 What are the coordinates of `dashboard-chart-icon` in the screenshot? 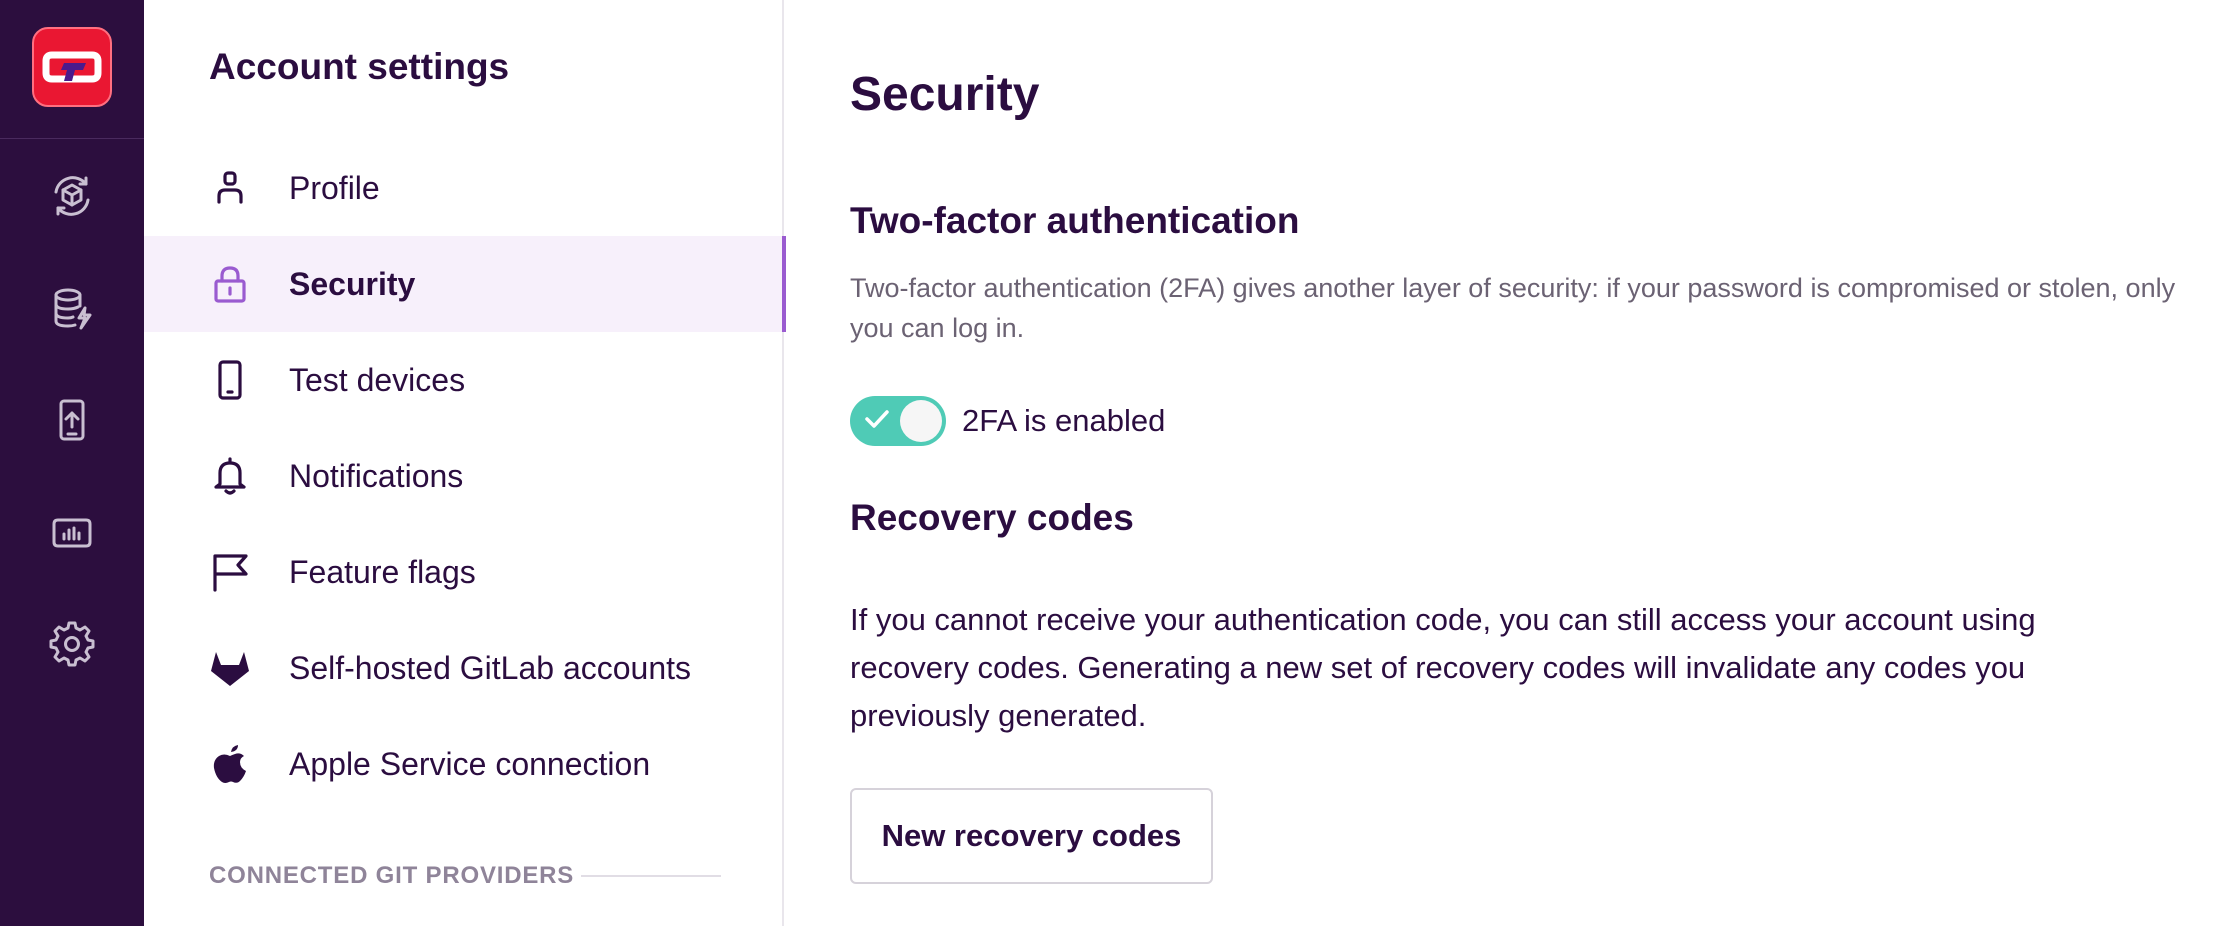 It's located at (72, 533).